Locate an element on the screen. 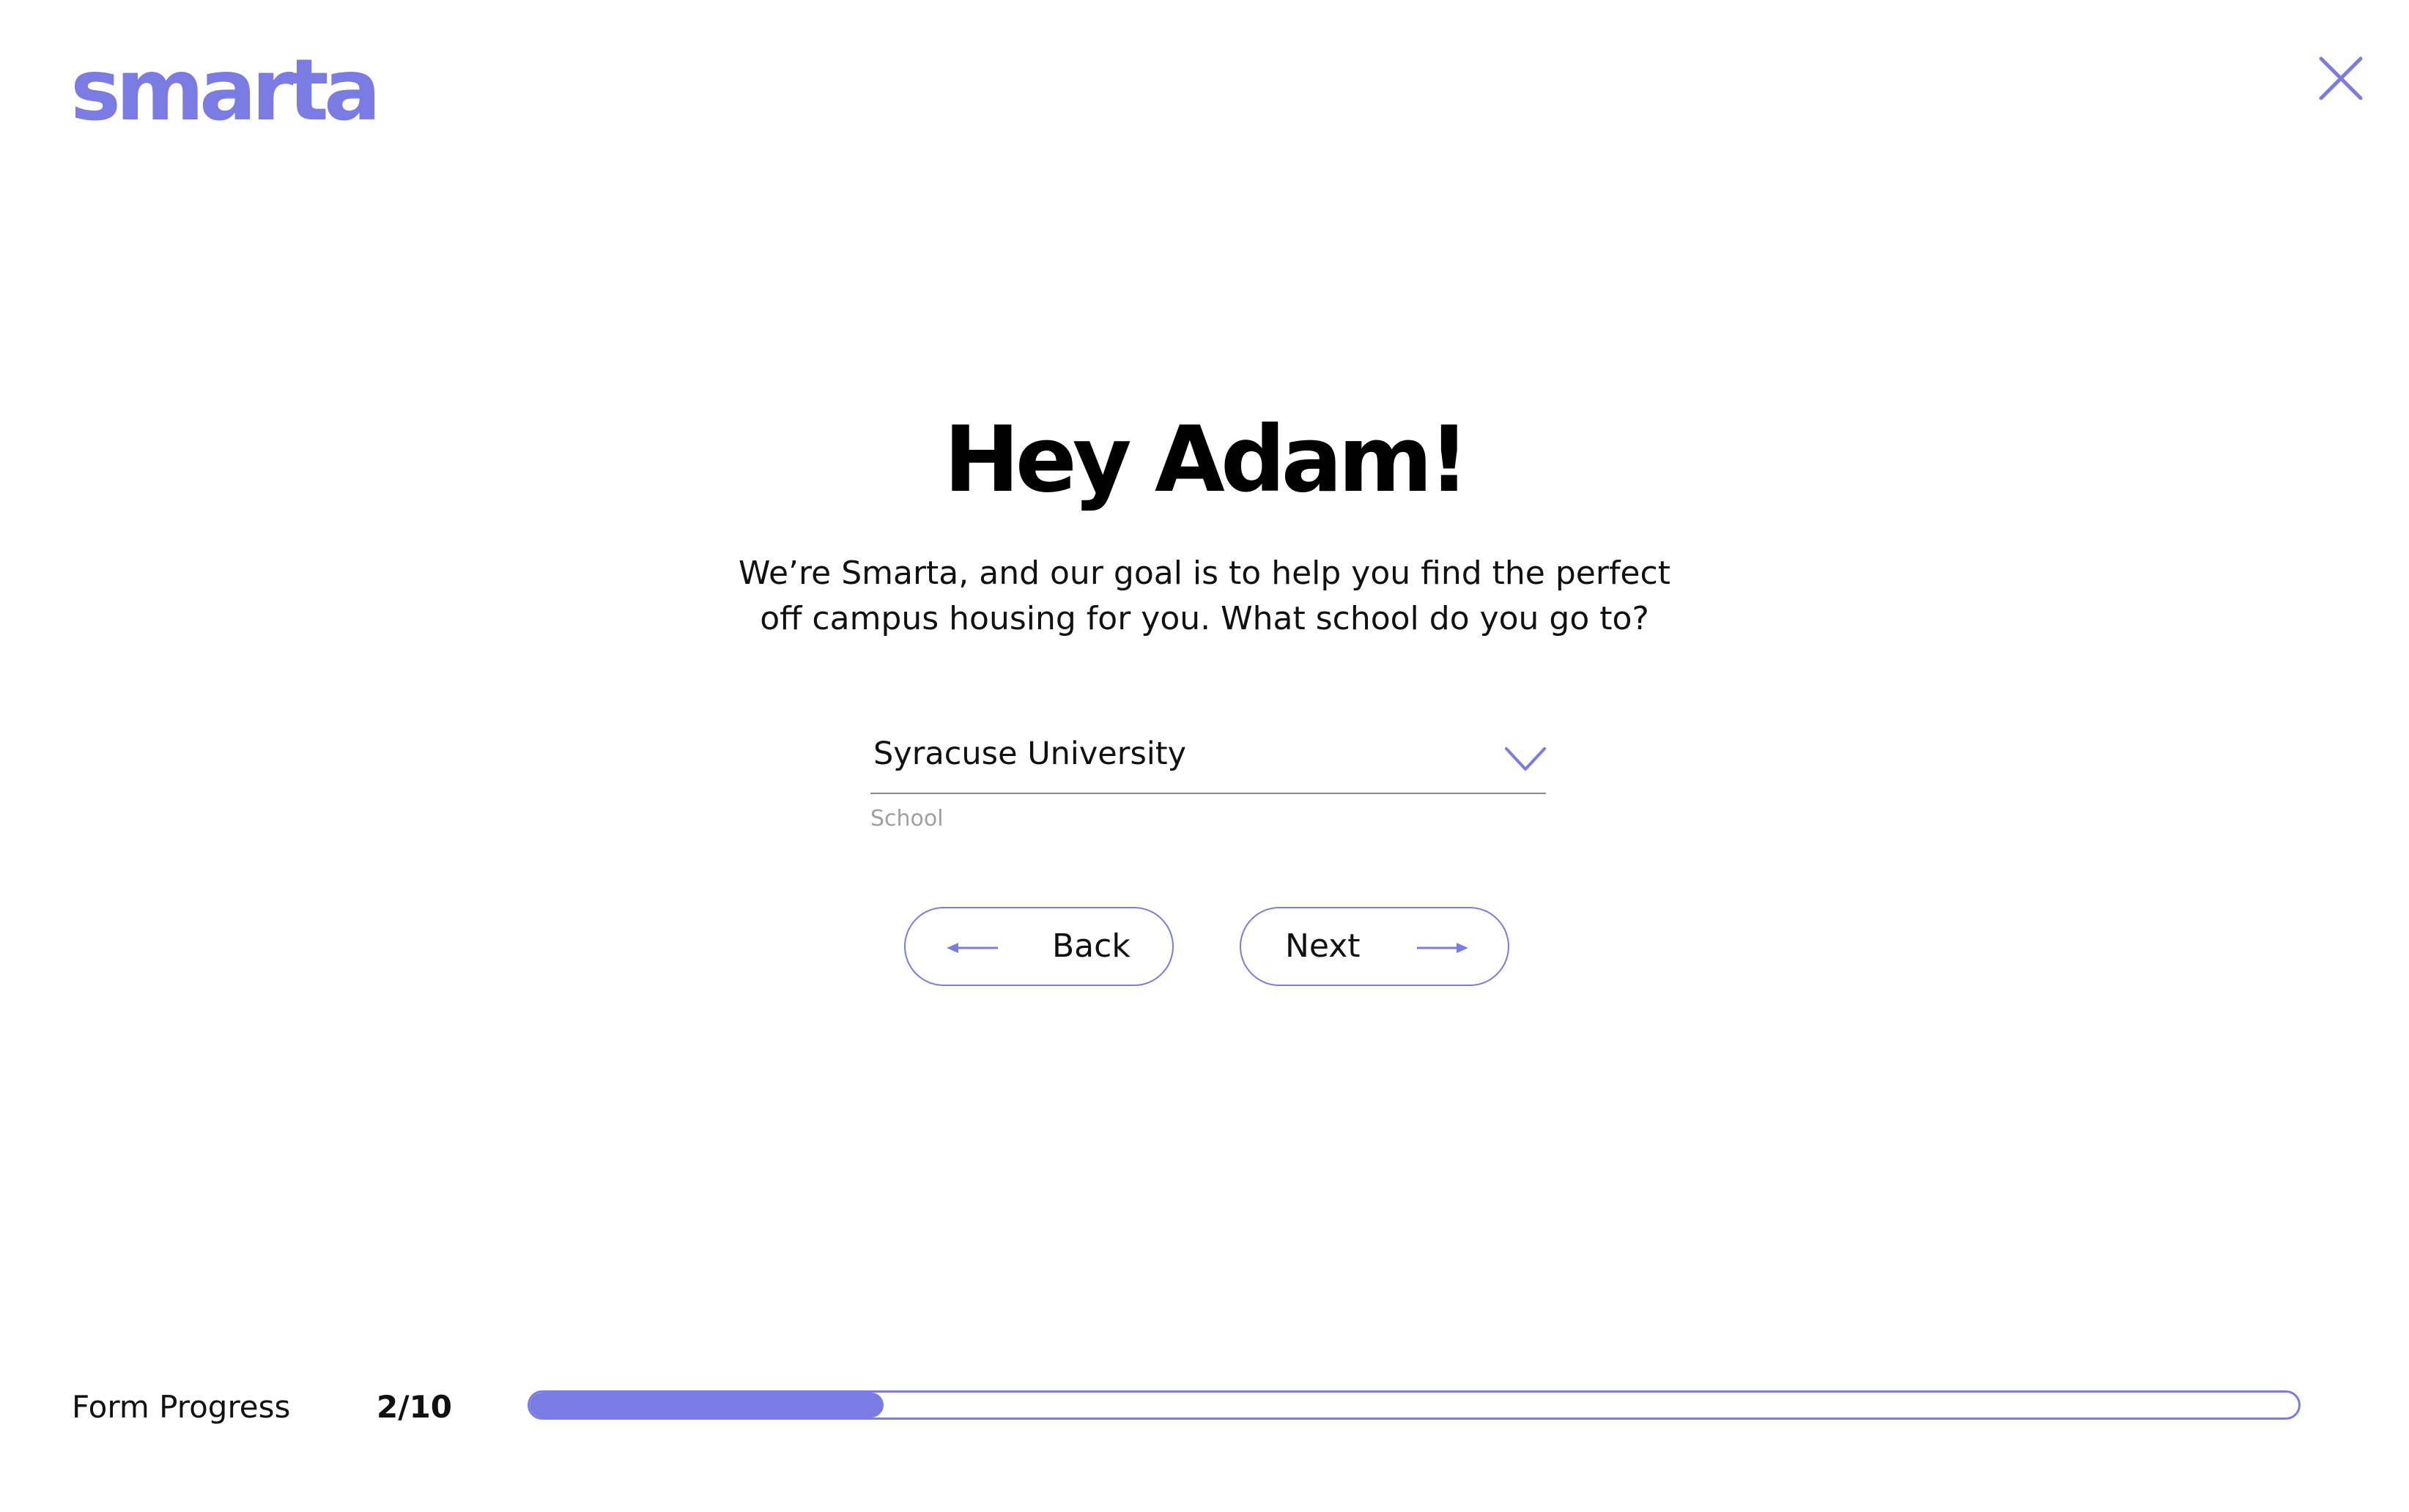 Image resolution: width=2409 pixels, height=1512 pixels. school-select-group: Syracuse University School is located at coordinates (1208, 778).